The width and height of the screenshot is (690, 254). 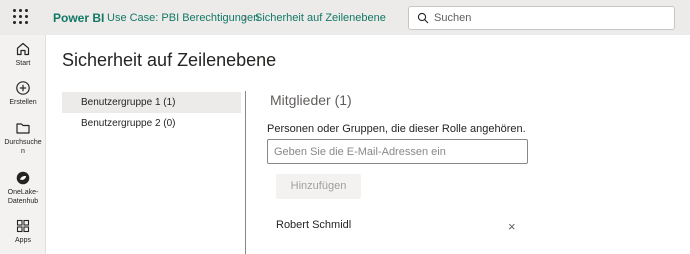 I want to click on divider, so click(x=245, y=172).